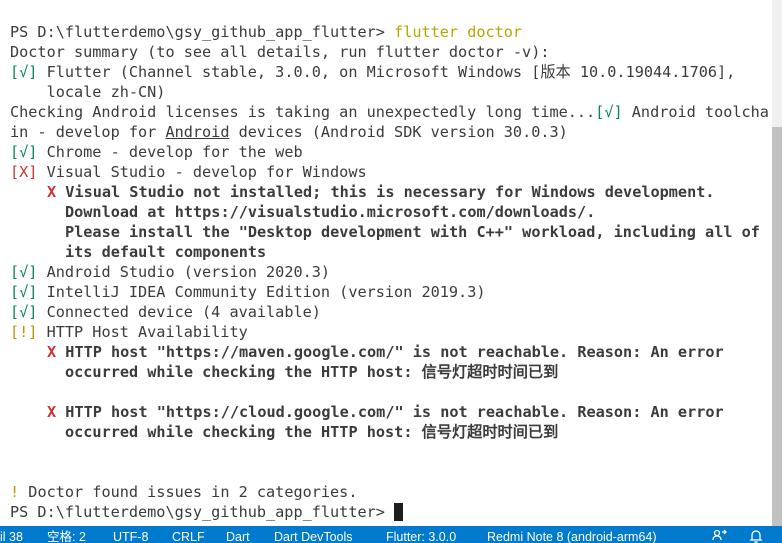 The width and height of the screenshot is (782, 543). Describe the element at coordinates (458, 32) in the screenshot. I see `command-text: flutter doctor` at that location.